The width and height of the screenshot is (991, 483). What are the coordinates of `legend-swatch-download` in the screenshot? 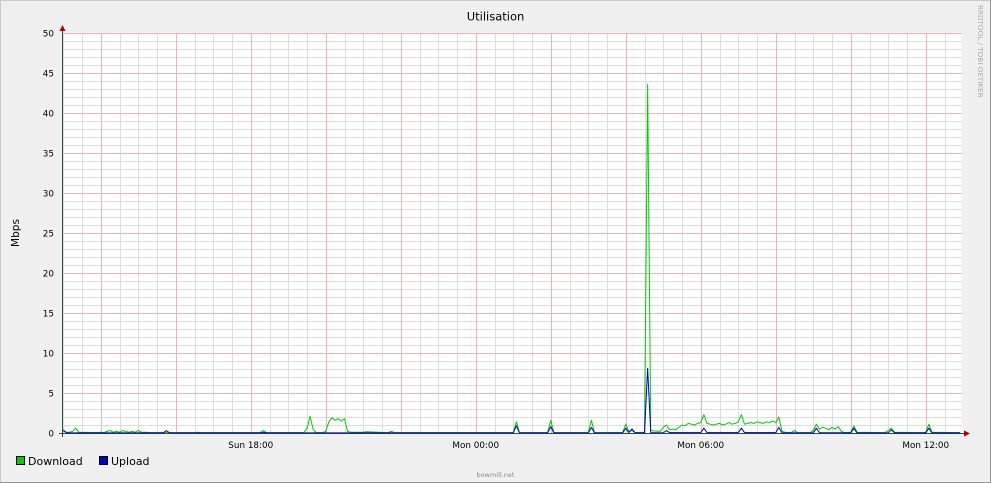 It's located at (20, 460).